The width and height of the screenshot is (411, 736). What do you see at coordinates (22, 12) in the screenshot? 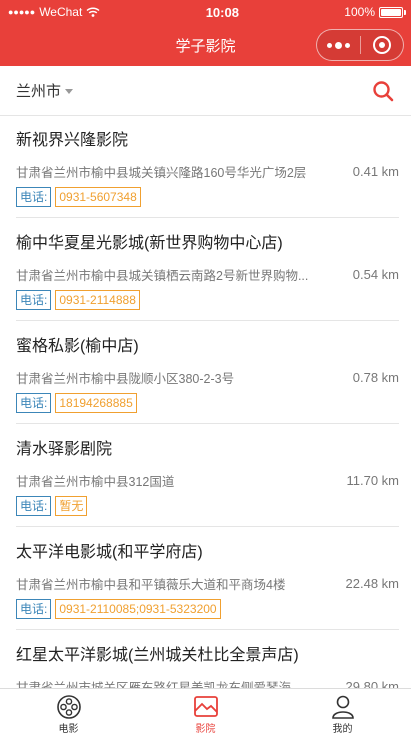
I see `signal-icon: ●●●●●` at bounding box center [22, 12].